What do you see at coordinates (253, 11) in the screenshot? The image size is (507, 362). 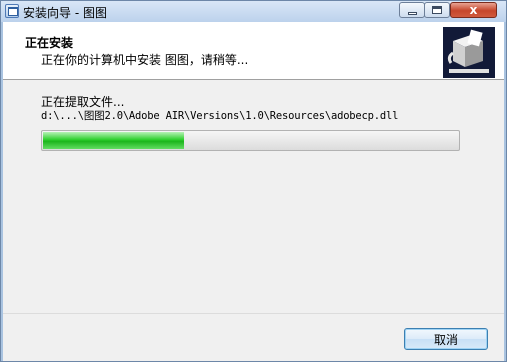 I see `title-bar: 安装向导 - 图图 x` at bounding box center [253, 11].